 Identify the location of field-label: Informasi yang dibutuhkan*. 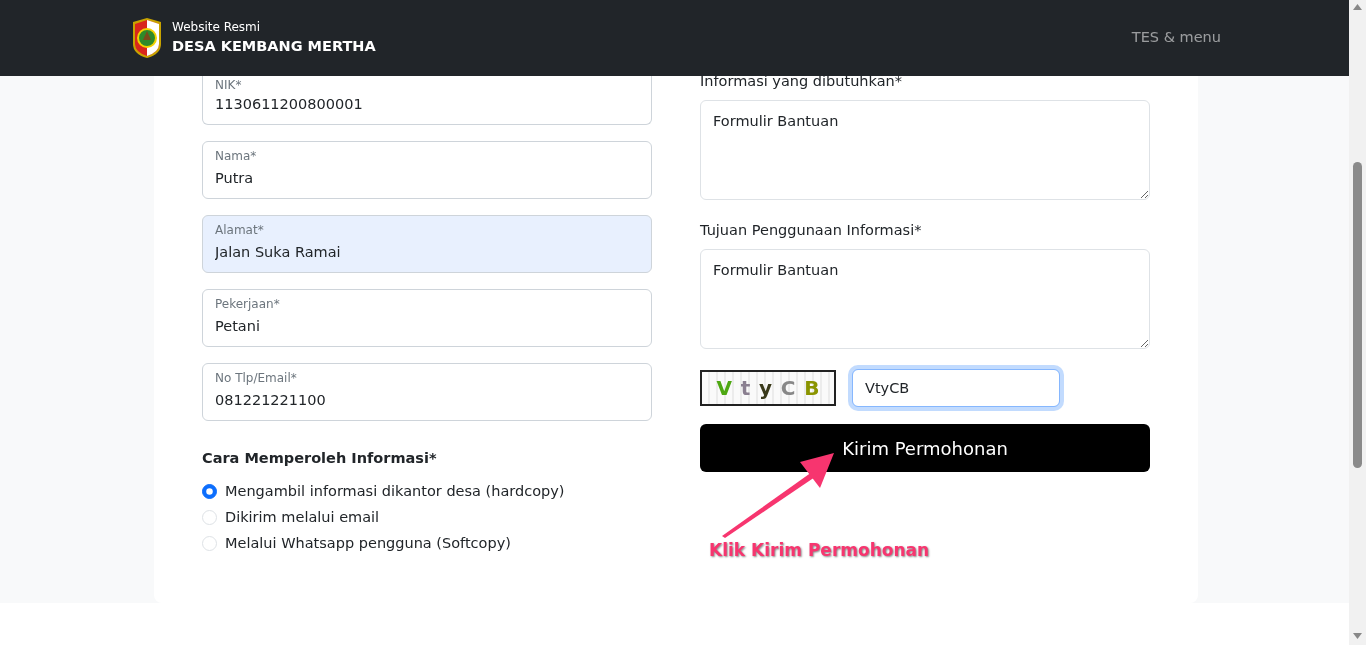
(801, 81).